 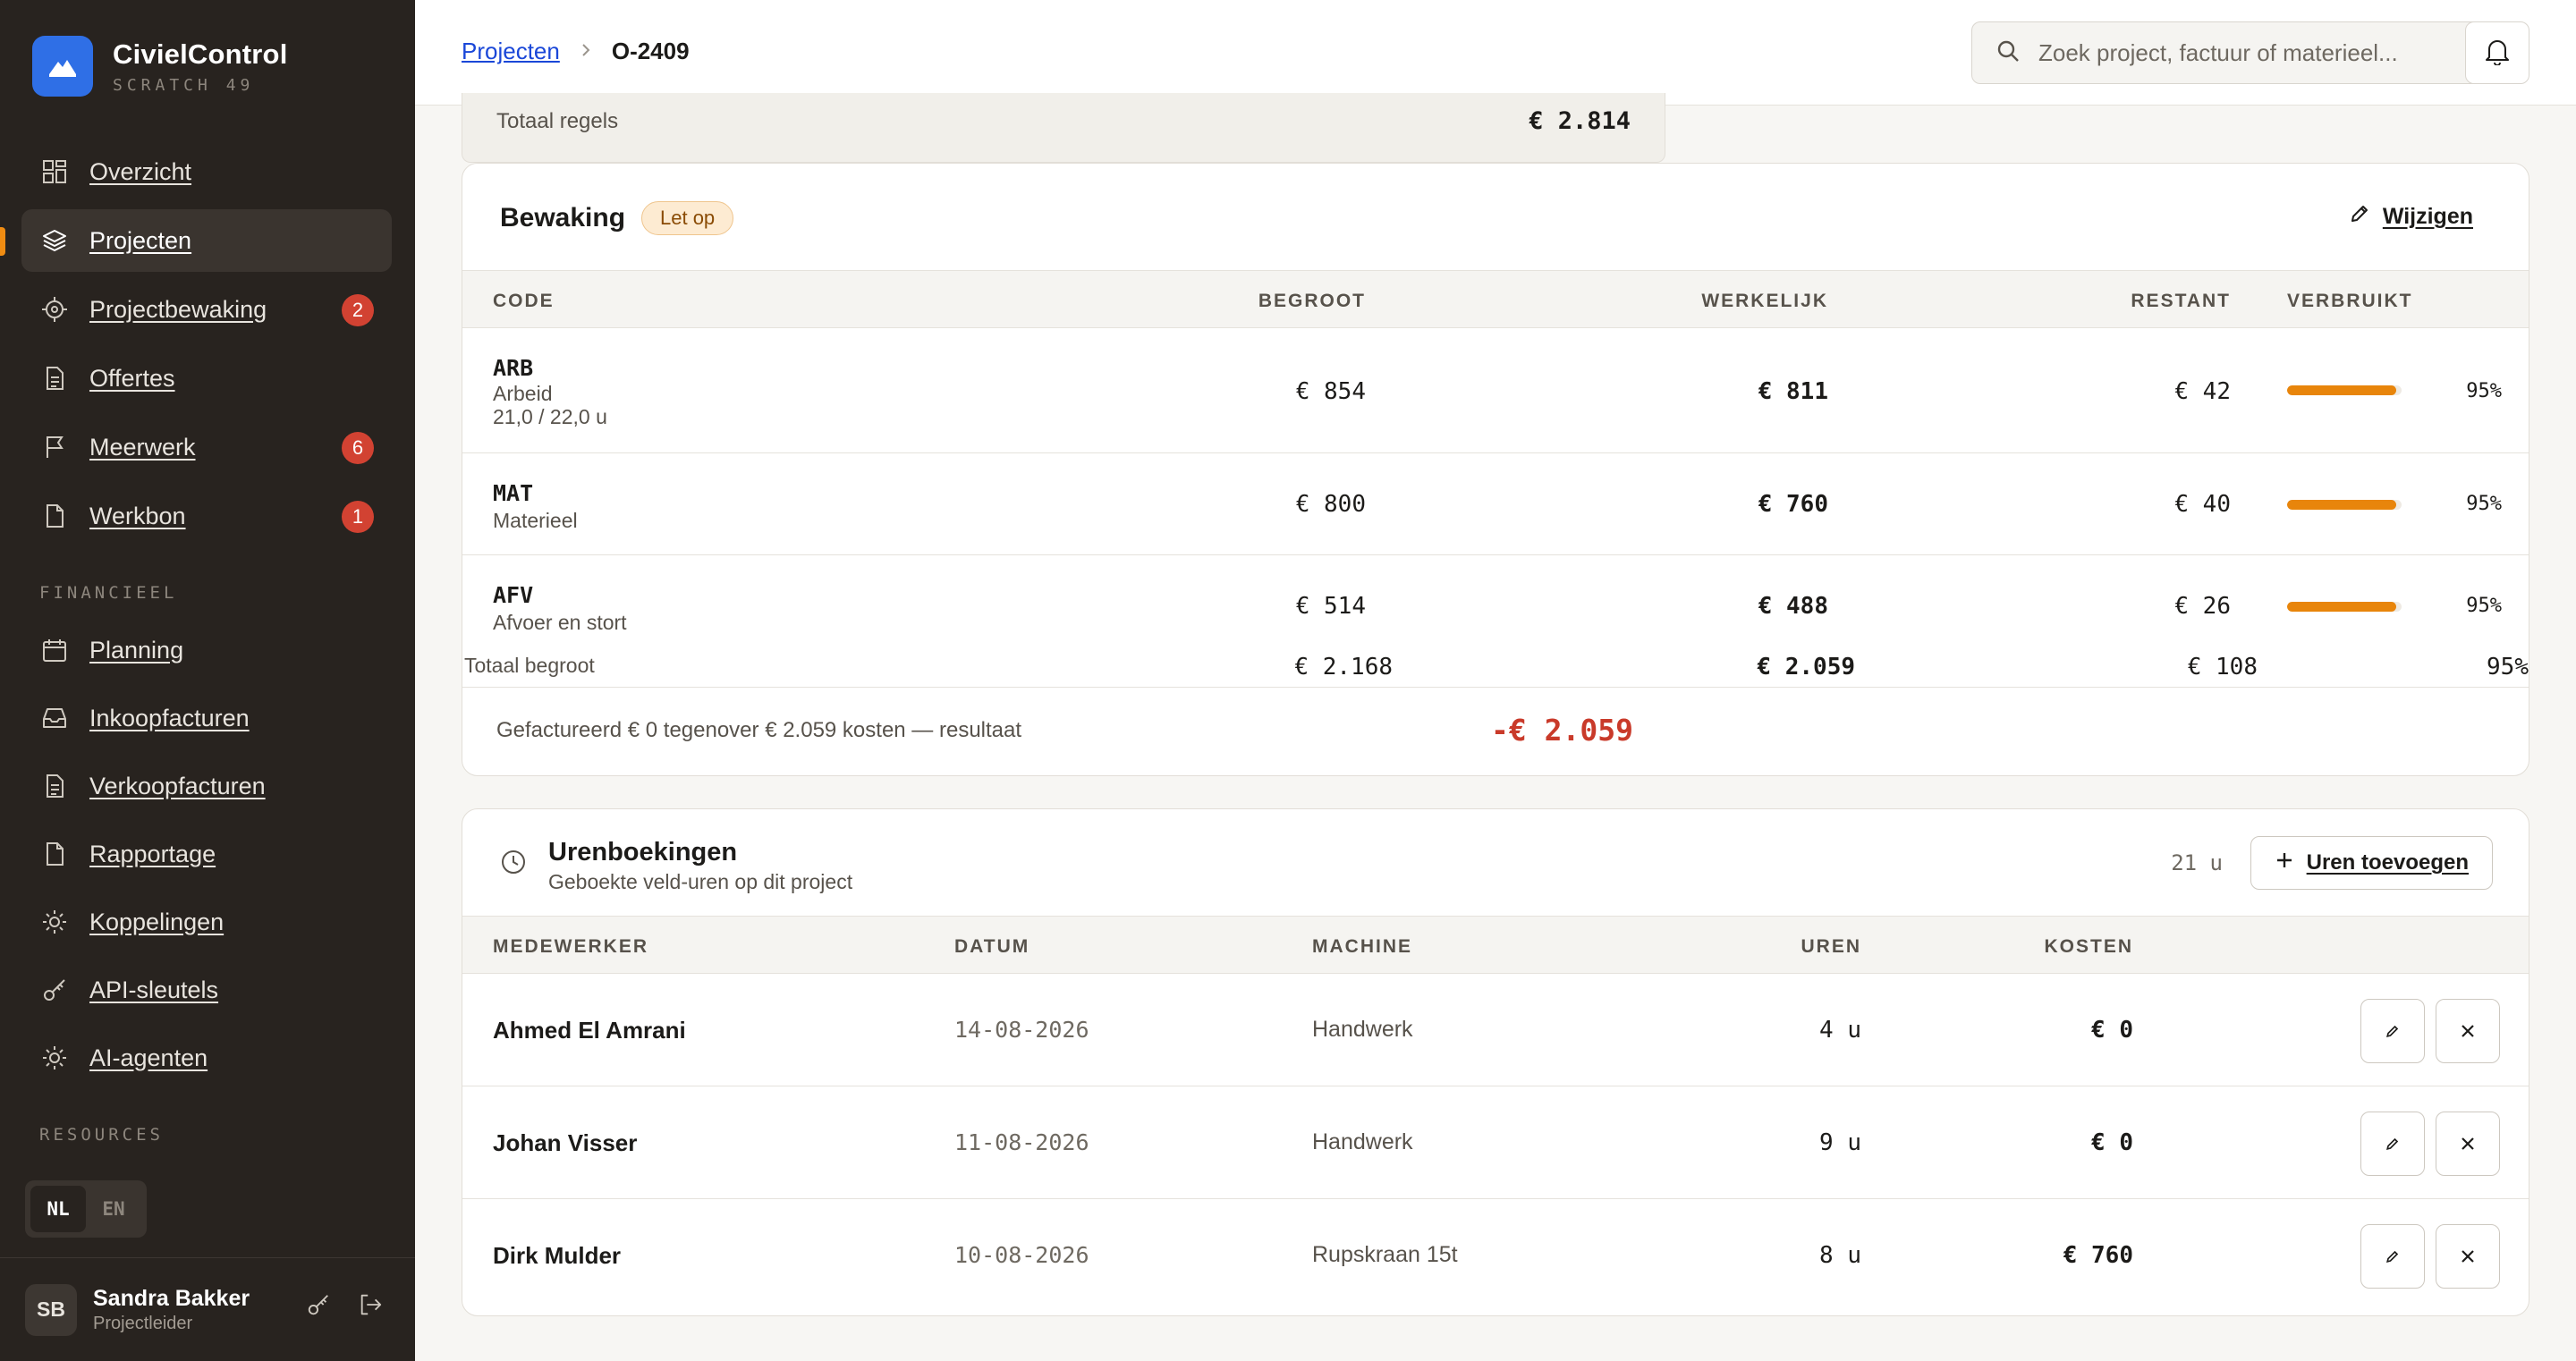 I want to click on nav-item-api-sleutels: API-sleutels, so click(x=206, y=990).